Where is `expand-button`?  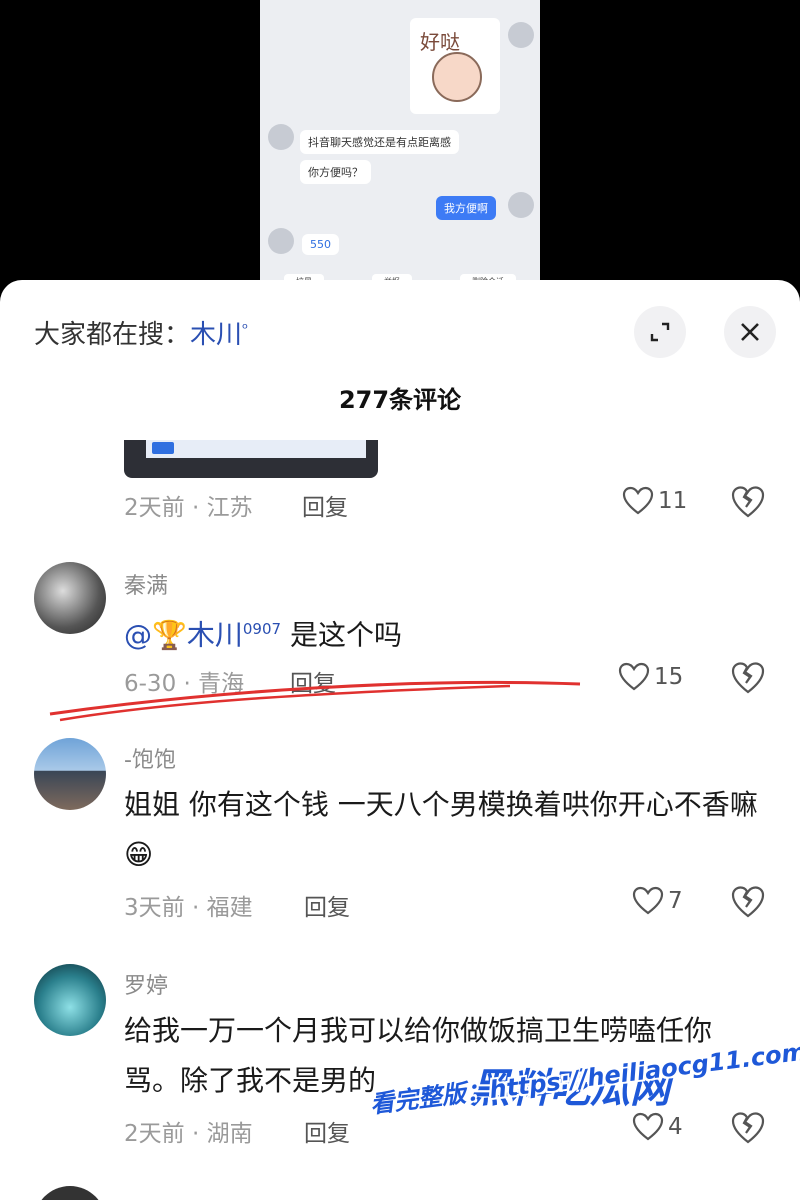
expand-button is located at coordinates (660, 332).